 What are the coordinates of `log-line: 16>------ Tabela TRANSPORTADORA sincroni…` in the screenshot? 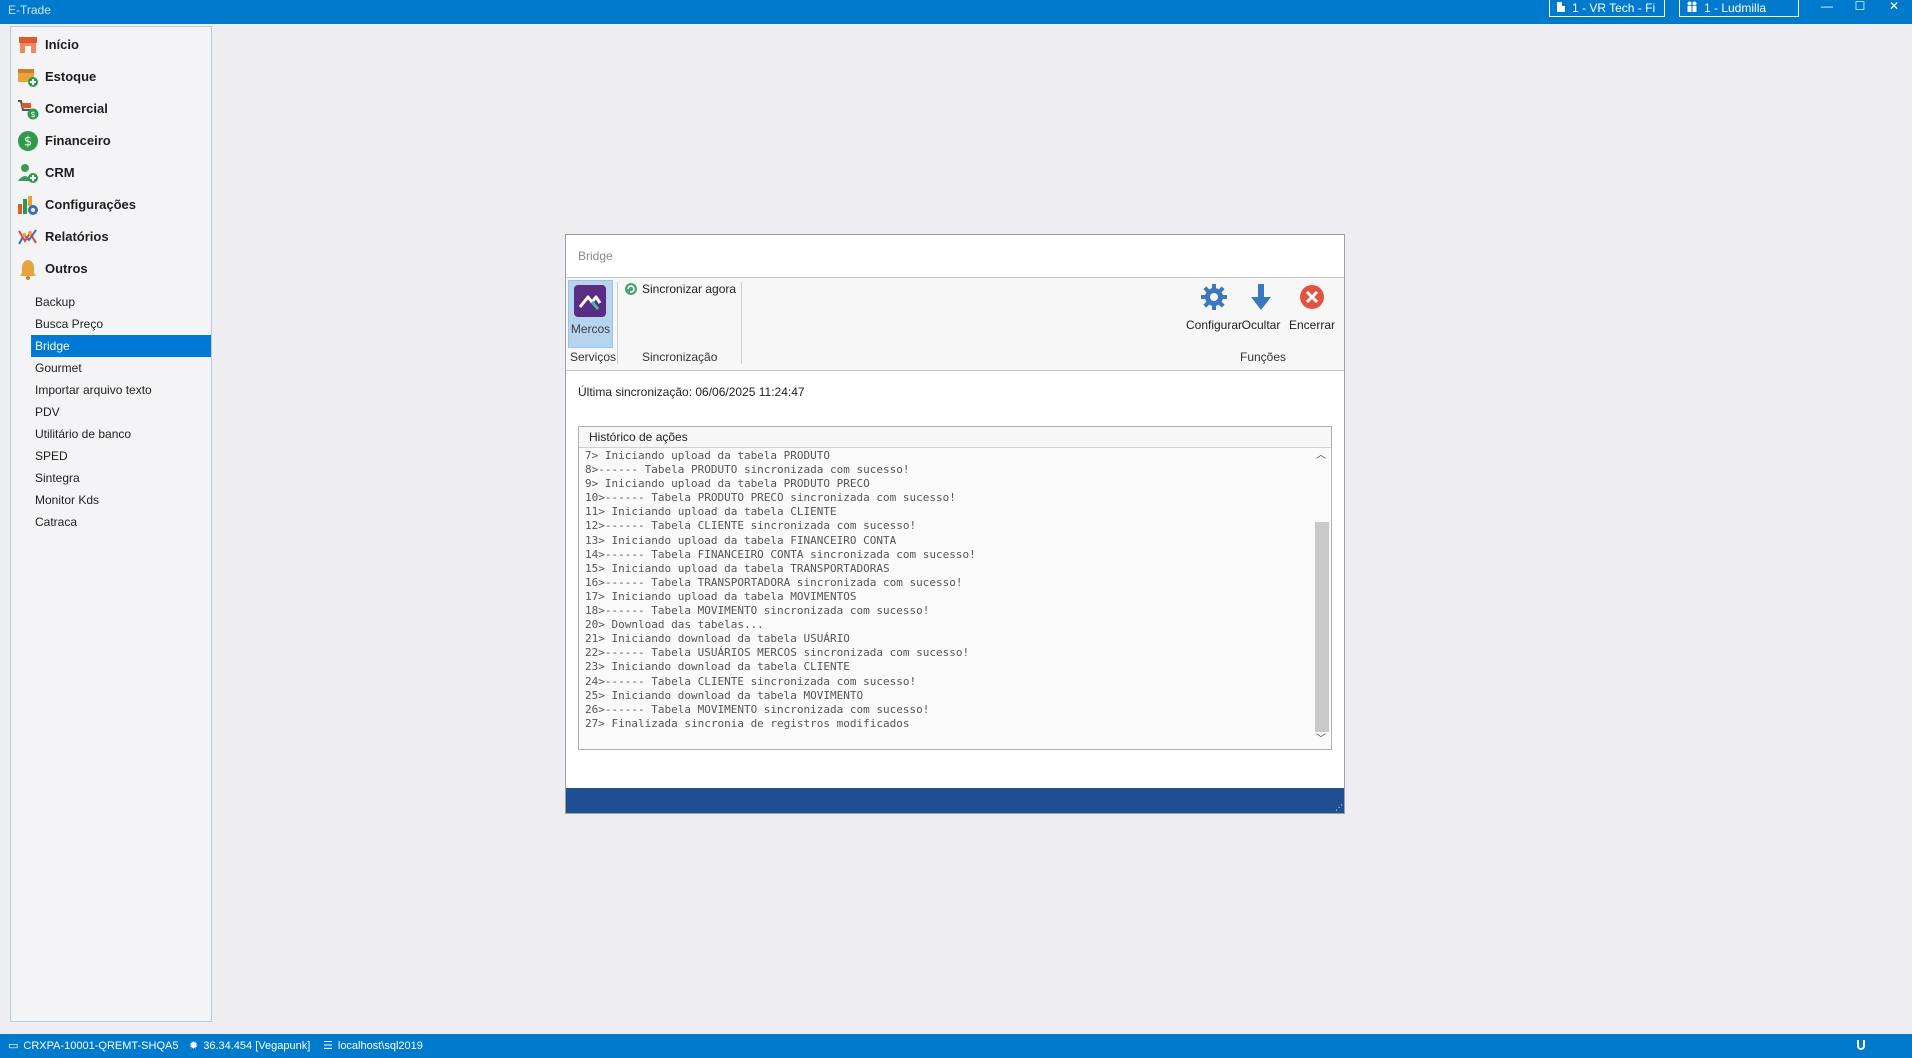 It's located at (774, 582).